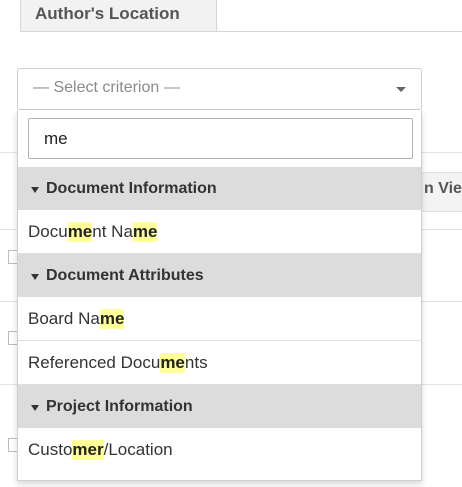  I want to click on search-input, so click(220, 138).